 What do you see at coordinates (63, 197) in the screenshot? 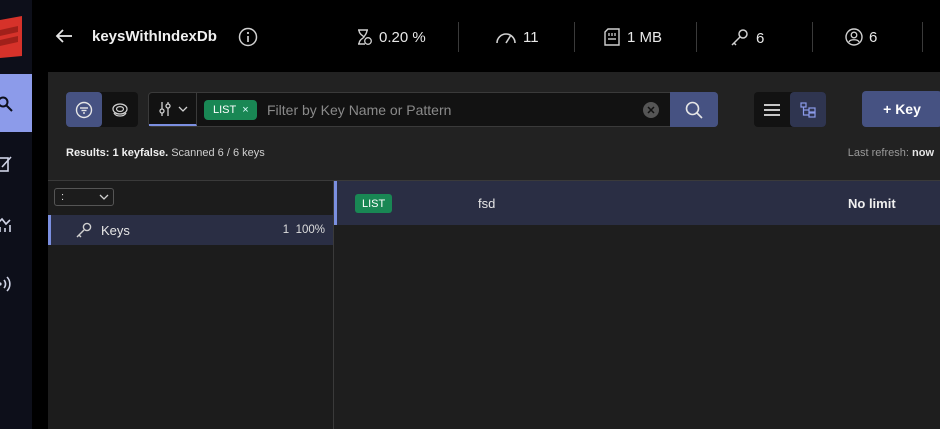
I see `delimiter-value: :` at bounding box center [63, 197].